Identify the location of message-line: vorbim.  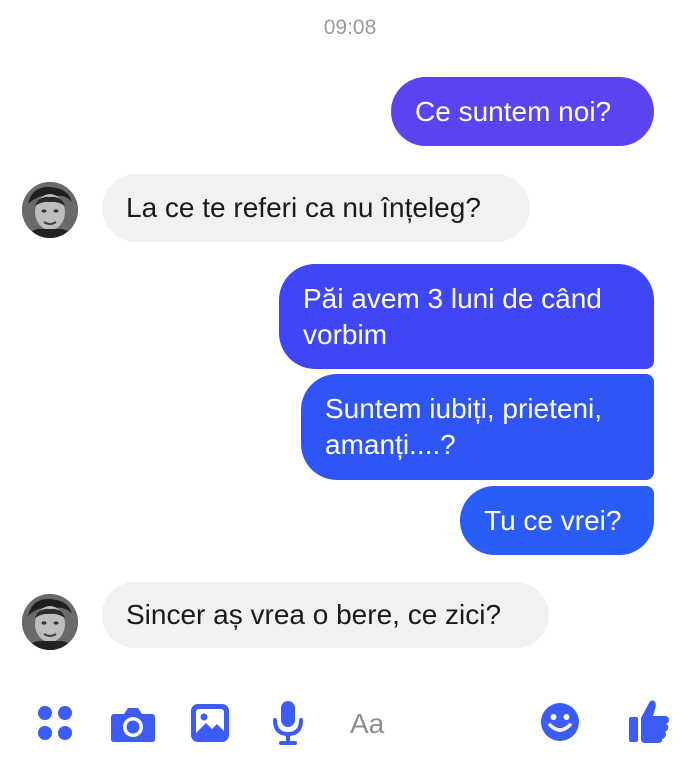
(345, 334).